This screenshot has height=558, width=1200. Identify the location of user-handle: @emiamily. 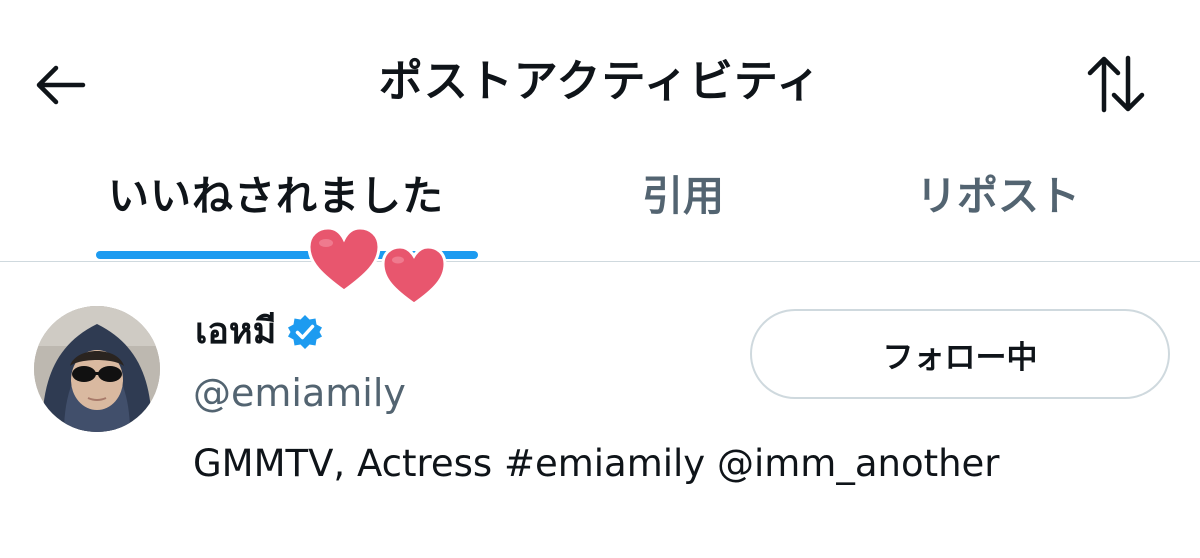
(299, 393).